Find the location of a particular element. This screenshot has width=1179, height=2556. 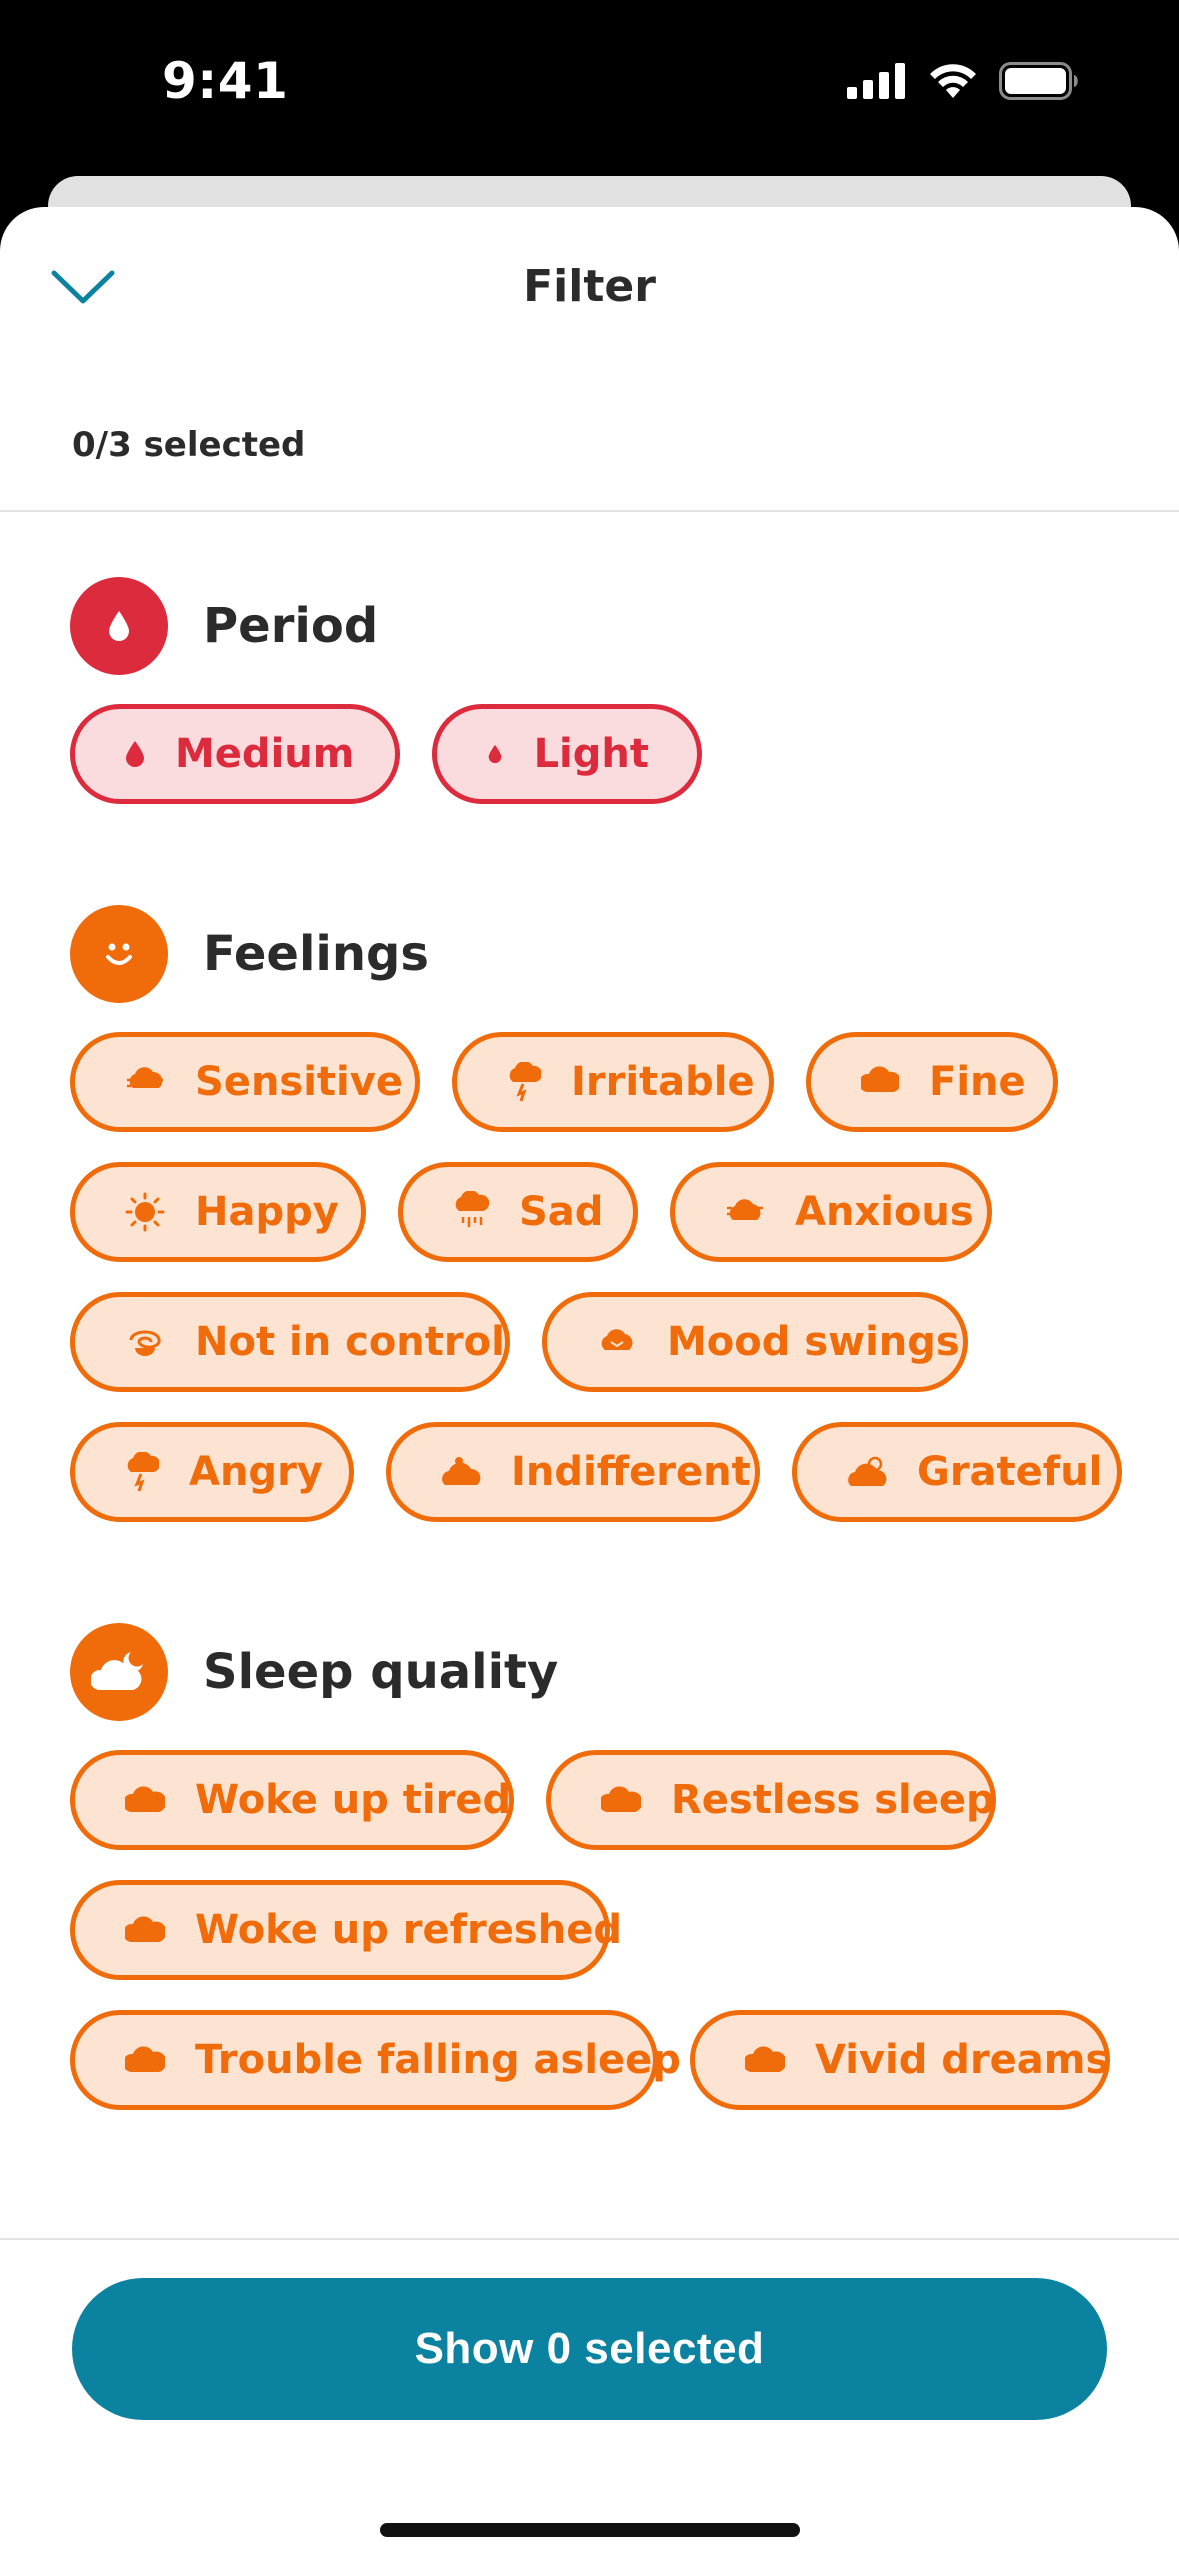

selection-counter: 0/3 selected is located at coordinates (189, 445).